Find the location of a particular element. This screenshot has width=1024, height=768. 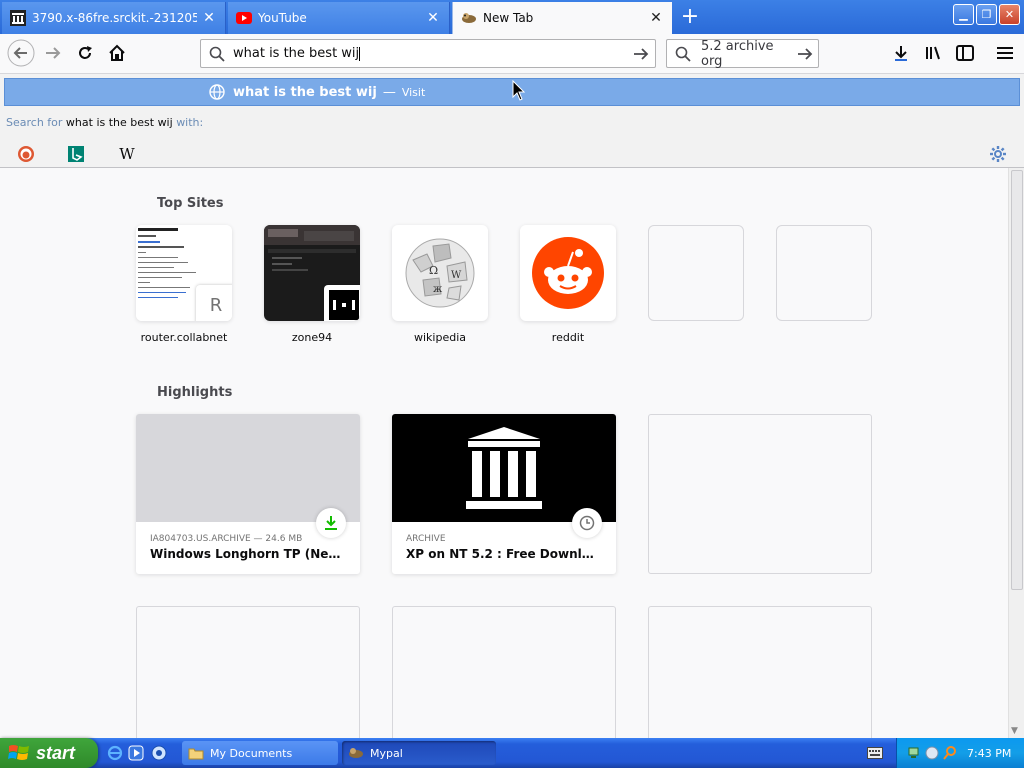

search-icon is located at coordinates (217, 54).